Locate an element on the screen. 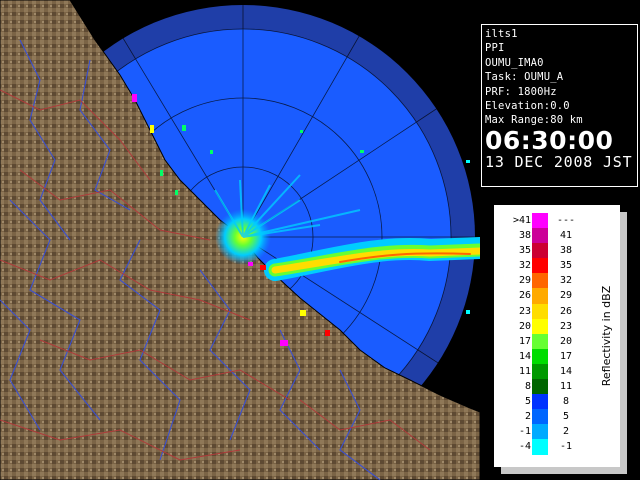 Image resolution: width=640 pixels, height=480 pixels. legend-lower-bound: -4 is located at coordinates (524, 447).